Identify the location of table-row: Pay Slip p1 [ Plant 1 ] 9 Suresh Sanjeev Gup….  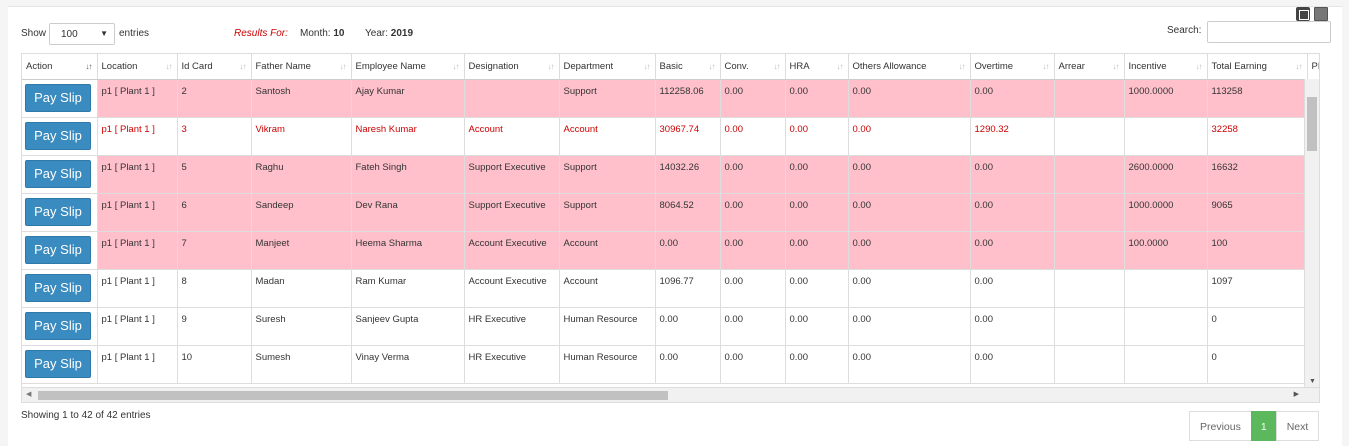
(670, 326).